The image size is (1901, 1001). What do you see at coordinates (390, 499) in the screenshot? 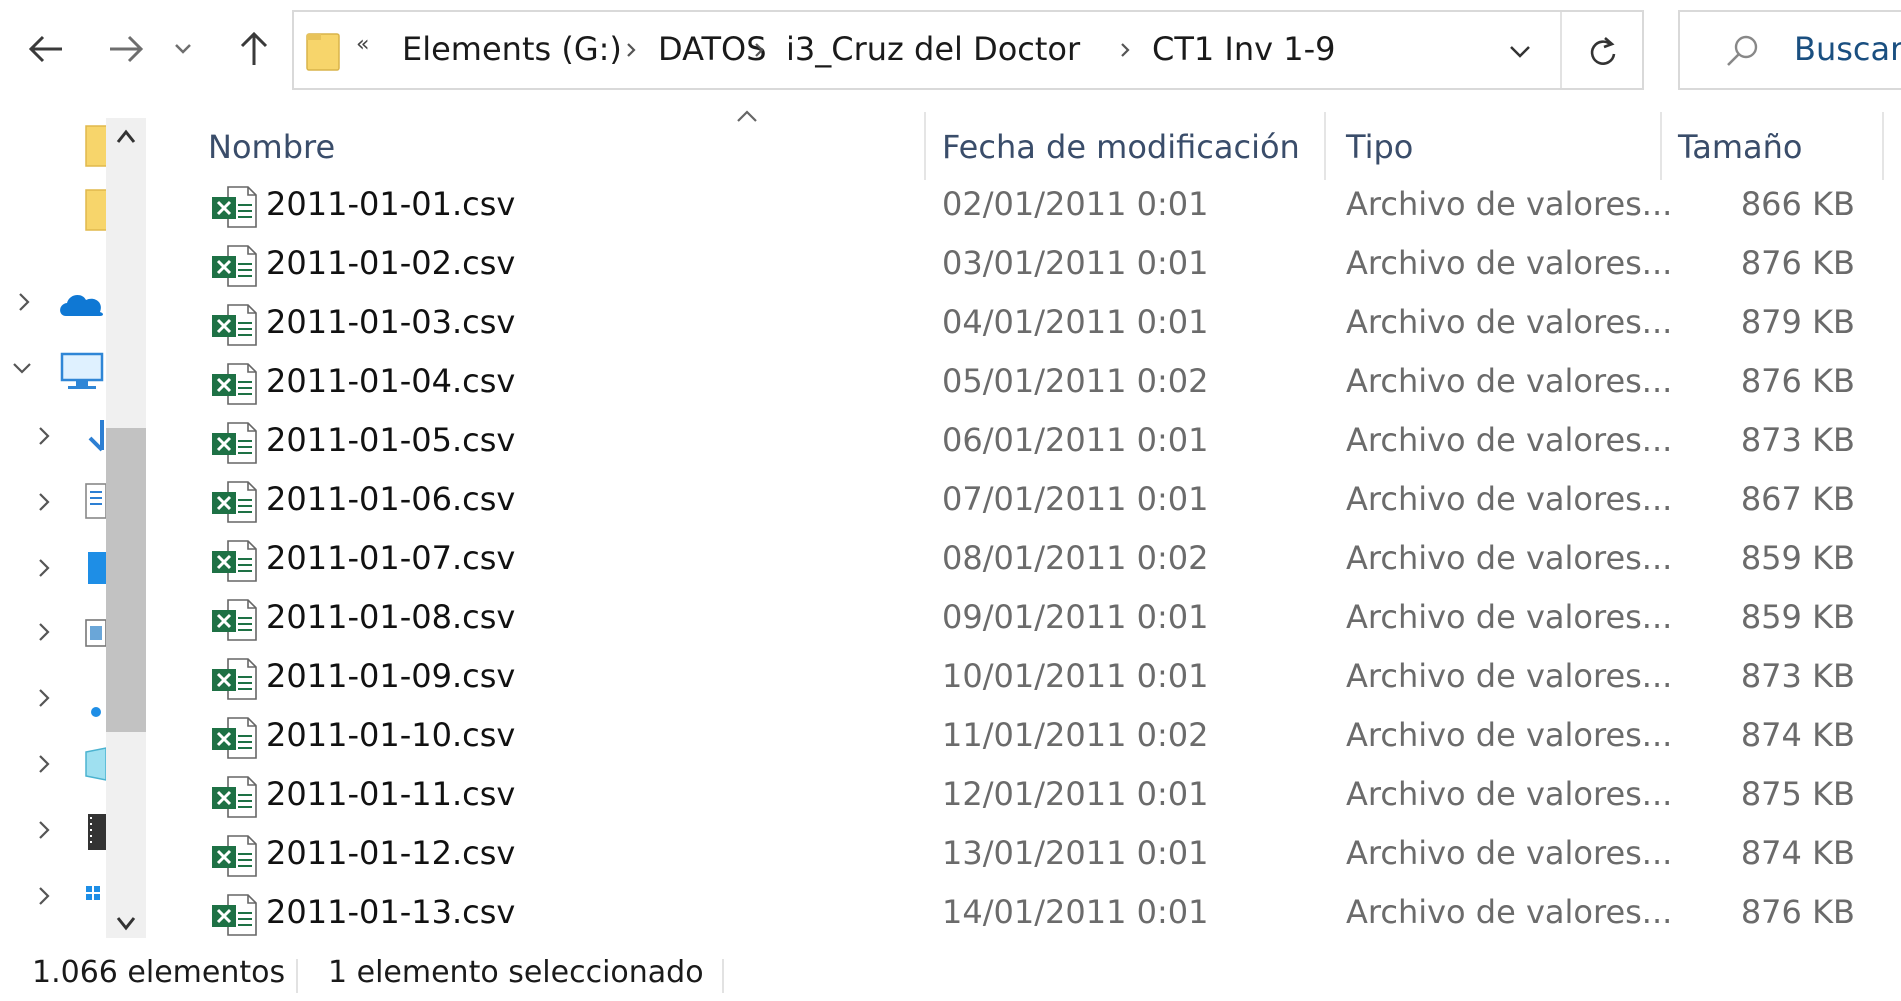
I see `file-name: 2011-01-06.csv` at bounding box center [390, 499].